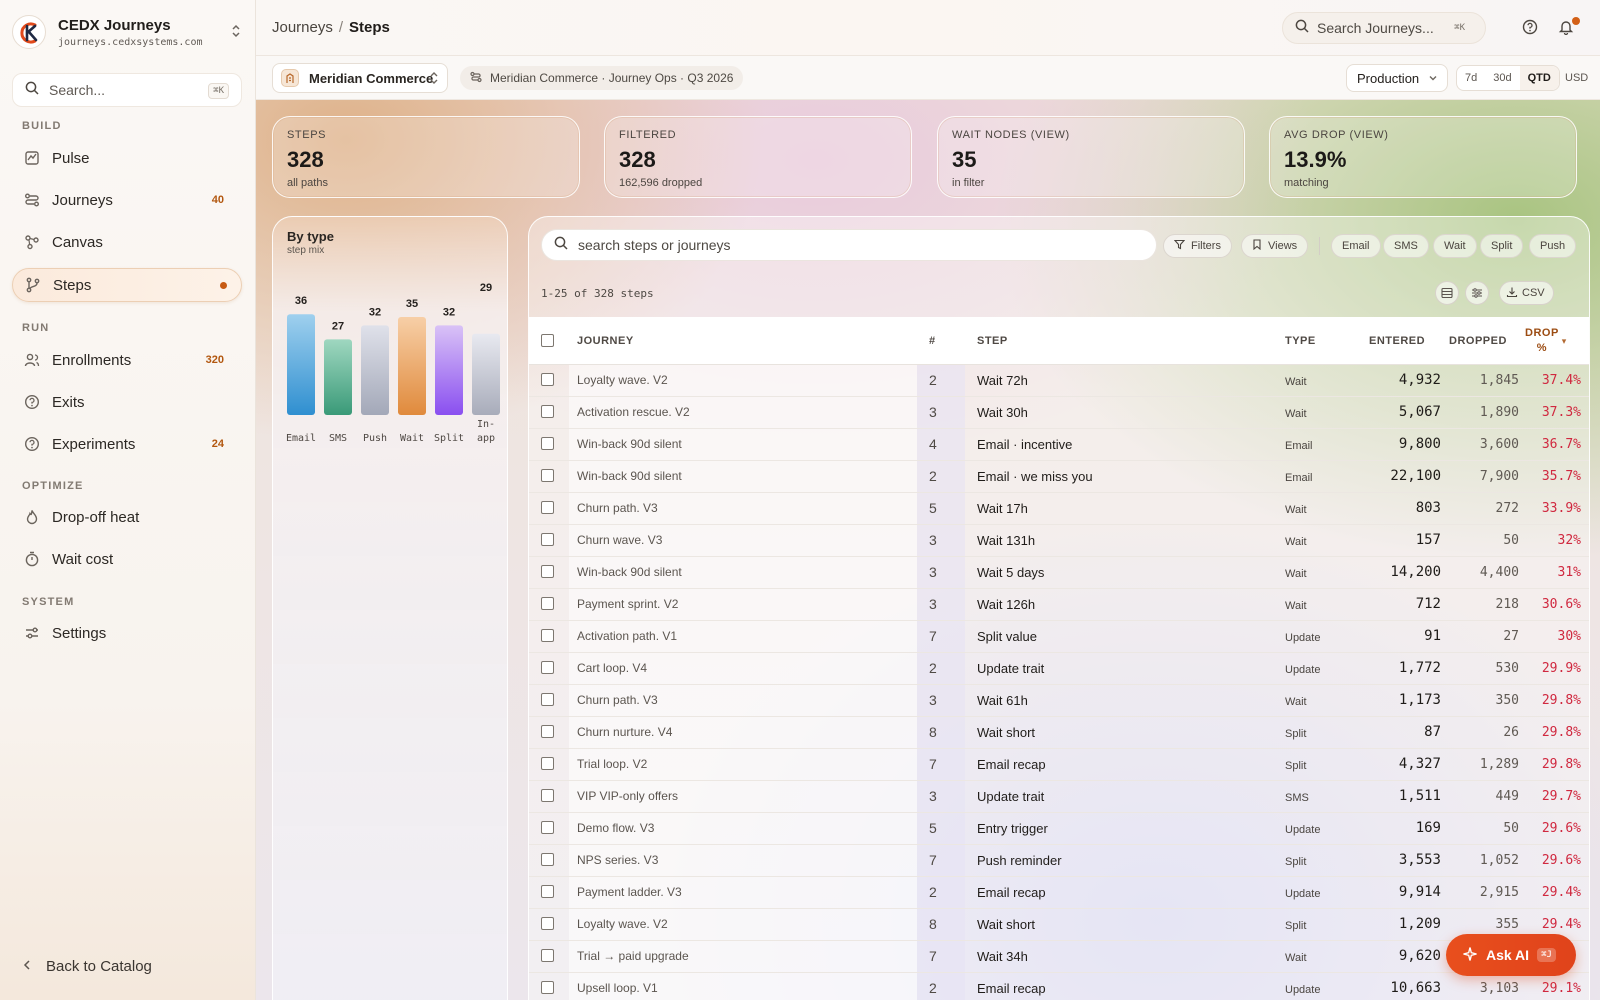 This screenshot has width=1600, height=1000. I want to click on sidebar-item-pulse: Pulse, so click(127, 158).